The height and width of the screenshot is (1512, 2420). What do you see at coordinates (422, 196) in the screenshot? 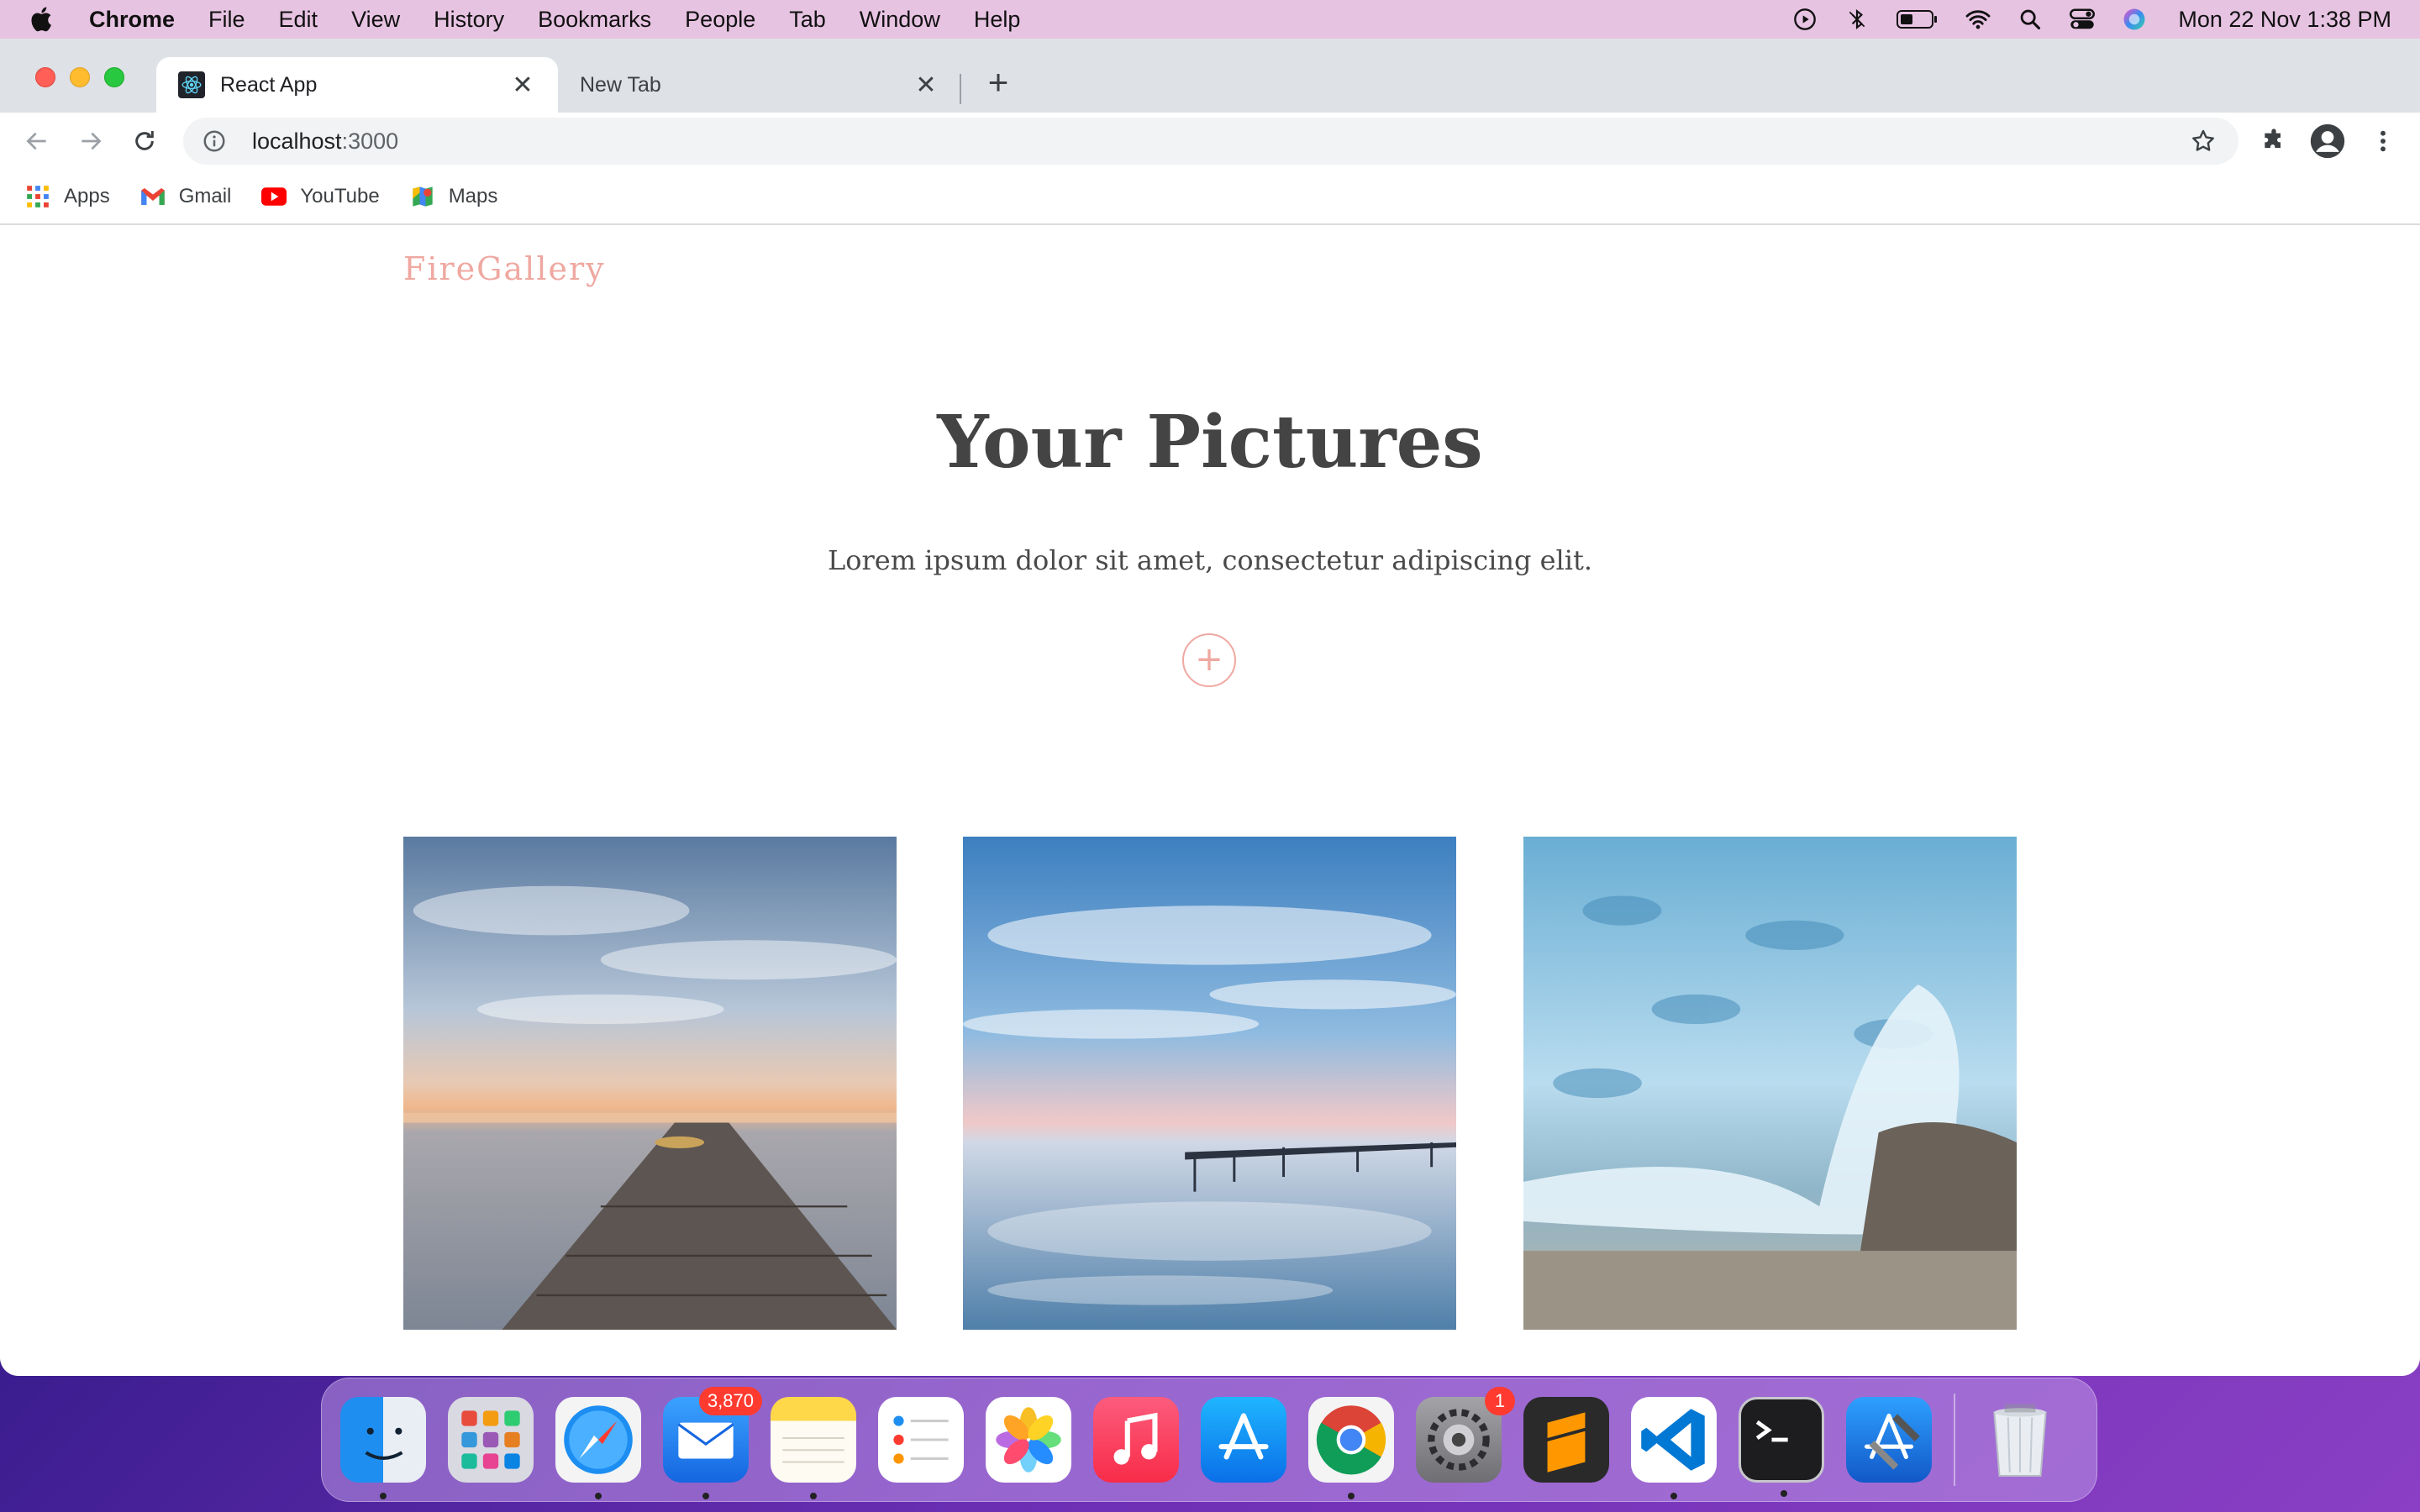
I see `google-maps-icon` at bounding box center [422, 196].